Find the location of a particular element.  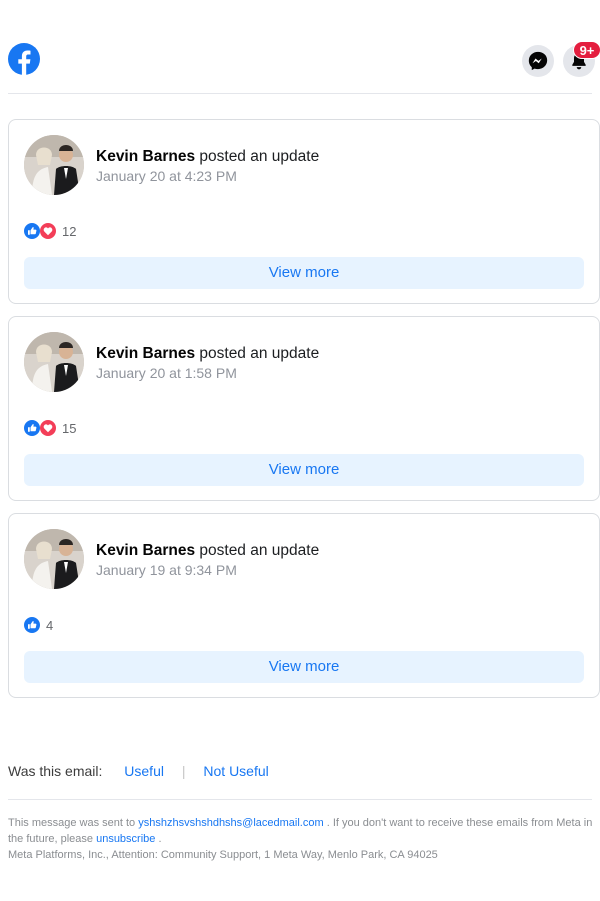

messenger-icon is located at coordinates (538, 61).